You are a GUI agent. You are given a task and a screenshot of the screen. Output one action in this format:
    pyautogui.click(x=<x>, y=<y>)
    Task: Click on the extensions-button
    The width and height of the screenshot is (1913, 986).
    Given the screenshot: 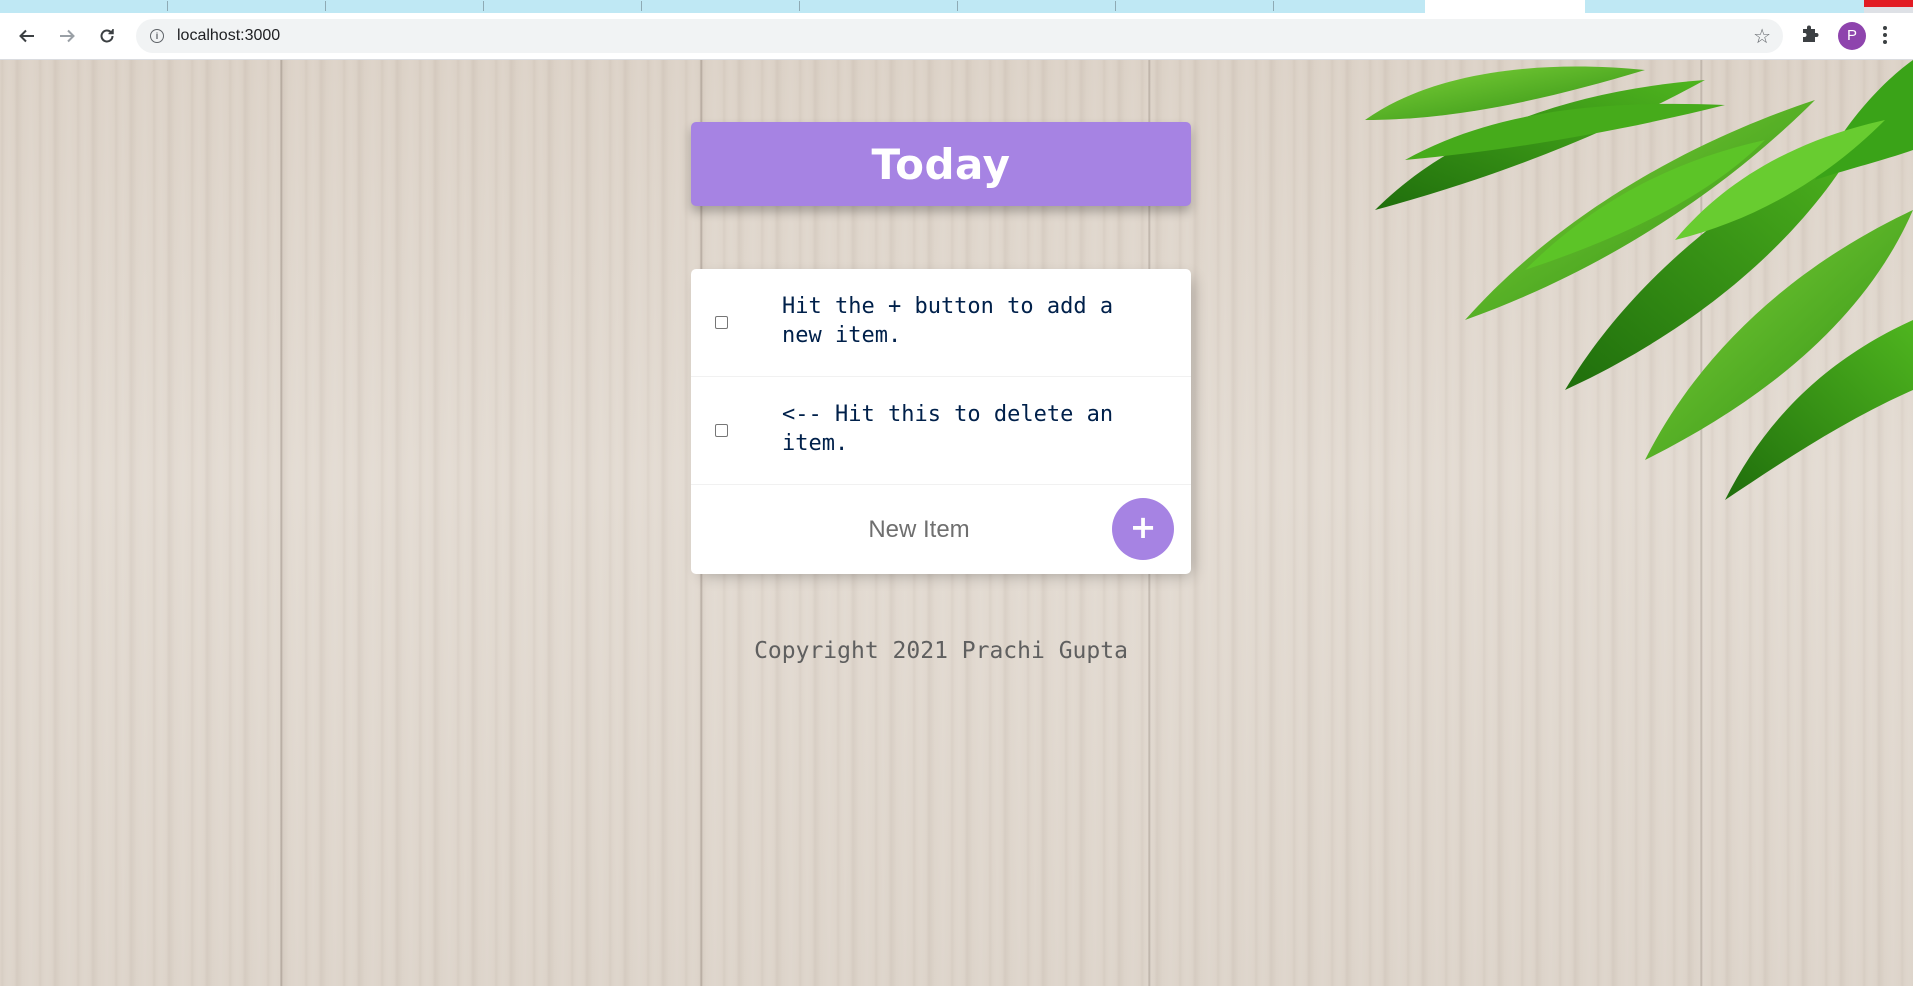 What is the action you would take?
    pyautogui.click(x=1810, y=37)
    